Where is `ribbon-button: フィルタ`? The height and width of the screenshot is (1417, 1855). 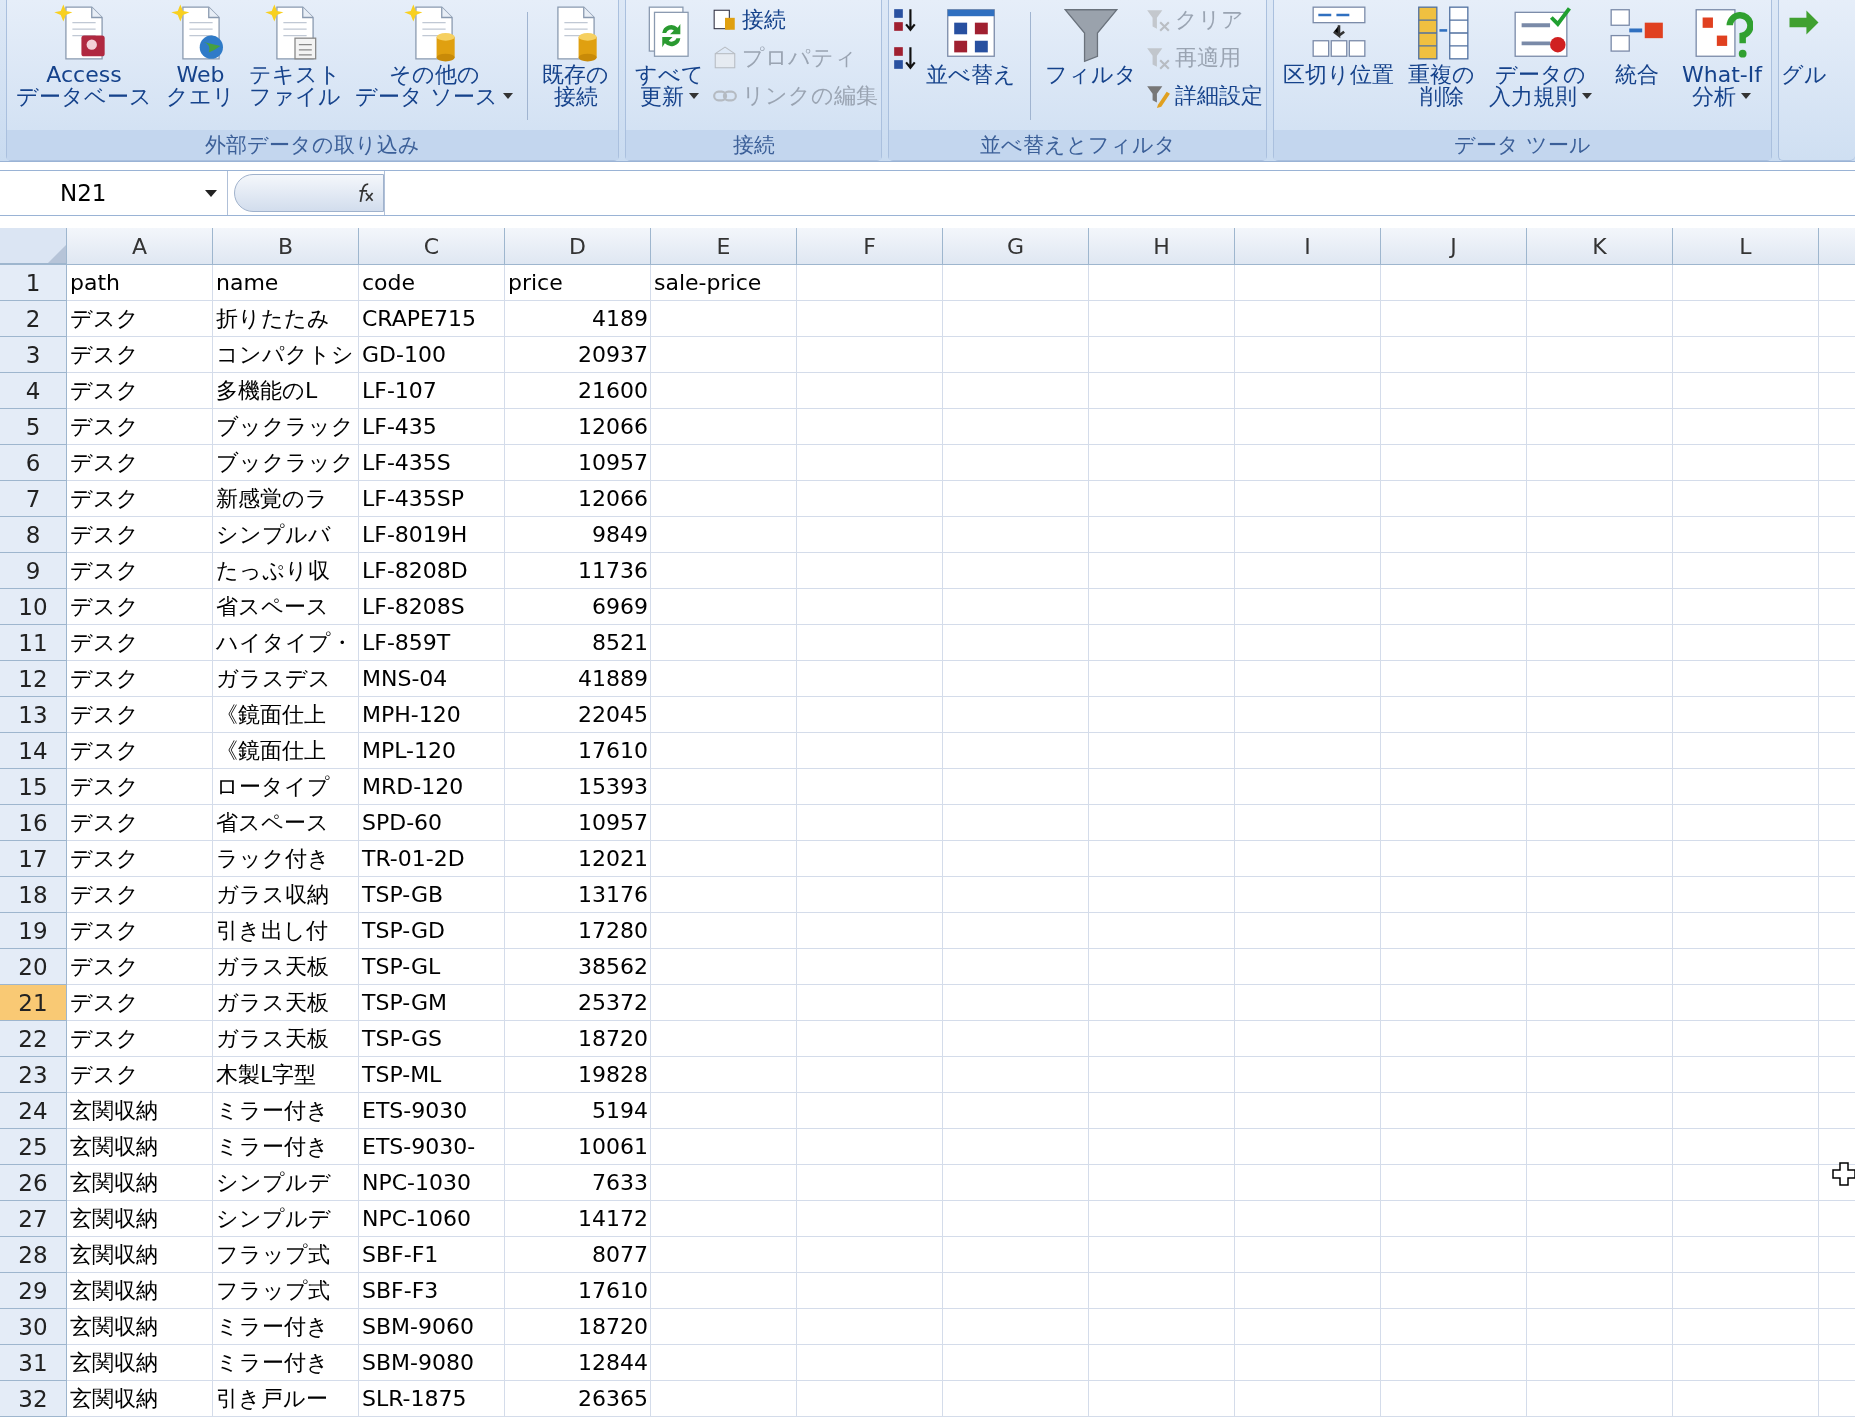
ribbon-button: フィルタ is located at coordinates (1091, 44).